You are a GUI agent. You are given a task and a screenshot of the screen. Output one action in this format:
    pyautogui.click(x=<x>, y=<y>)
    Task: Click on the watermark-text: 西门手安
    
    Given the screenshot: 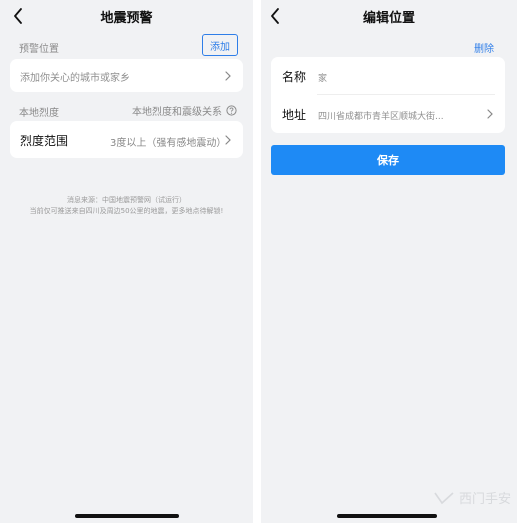 What is the action you would take?
    pyautogui.click(x=484, y=499)
    